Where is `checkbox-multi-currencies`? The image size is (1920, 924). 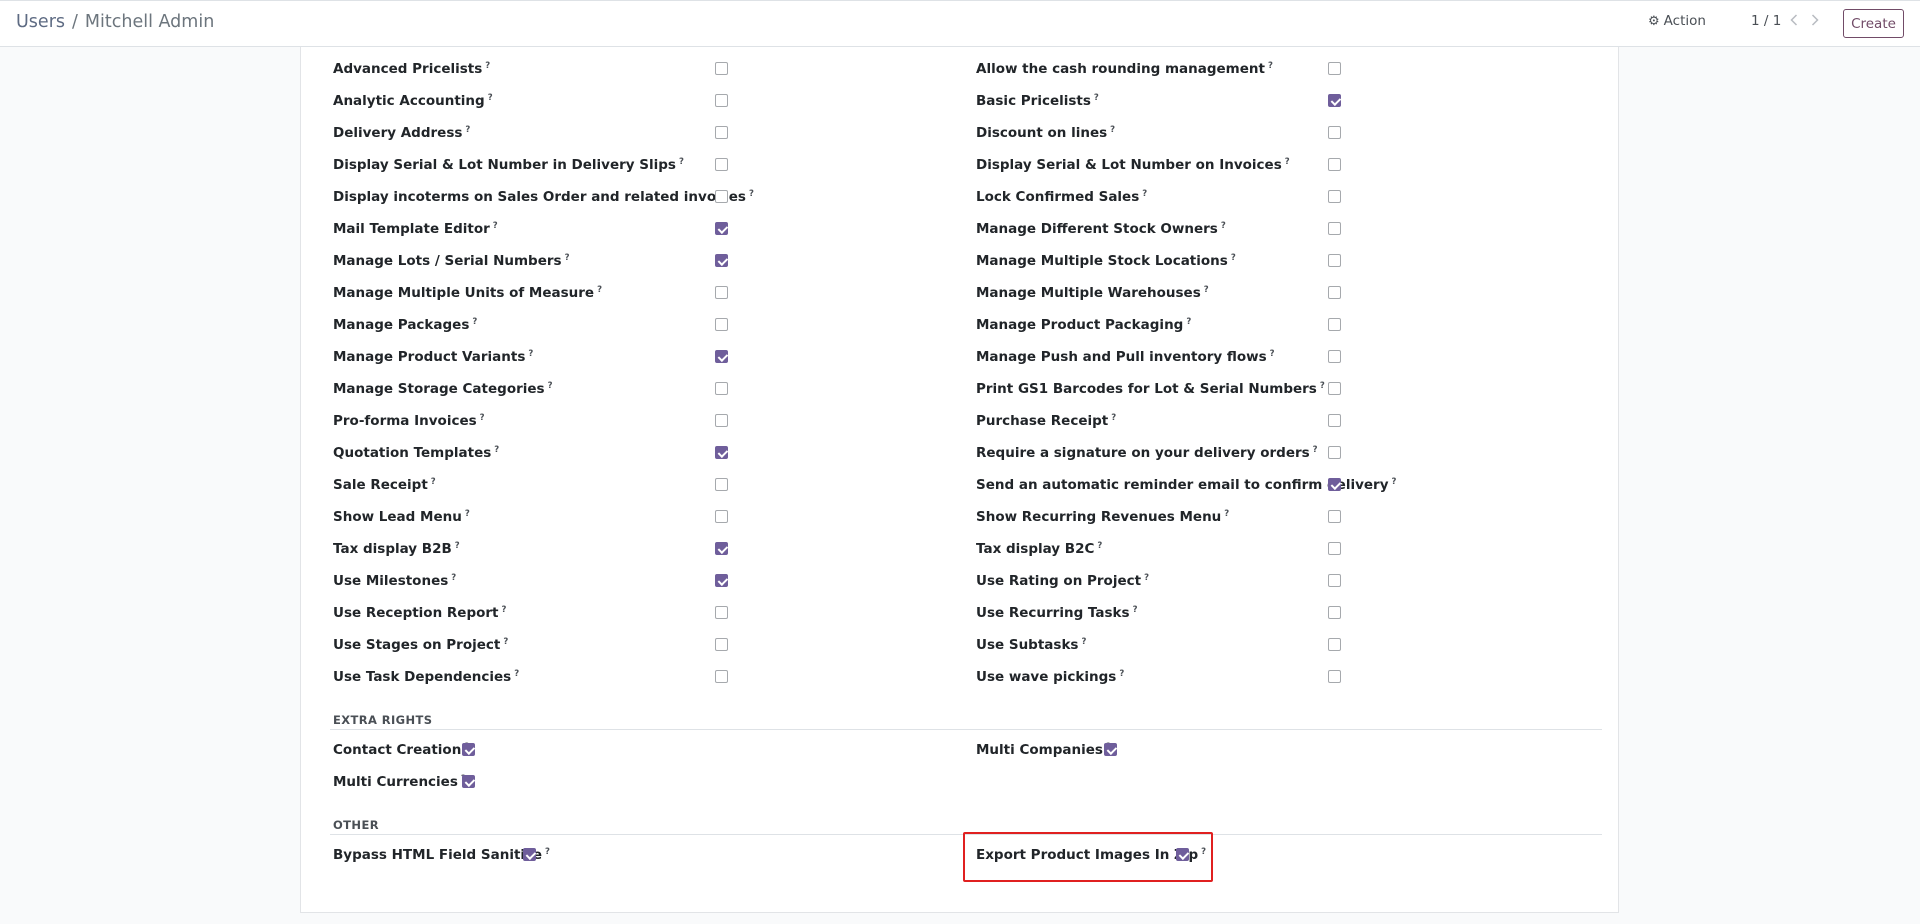 checkbox-multi-currencies is located at coordinates (468, 781).